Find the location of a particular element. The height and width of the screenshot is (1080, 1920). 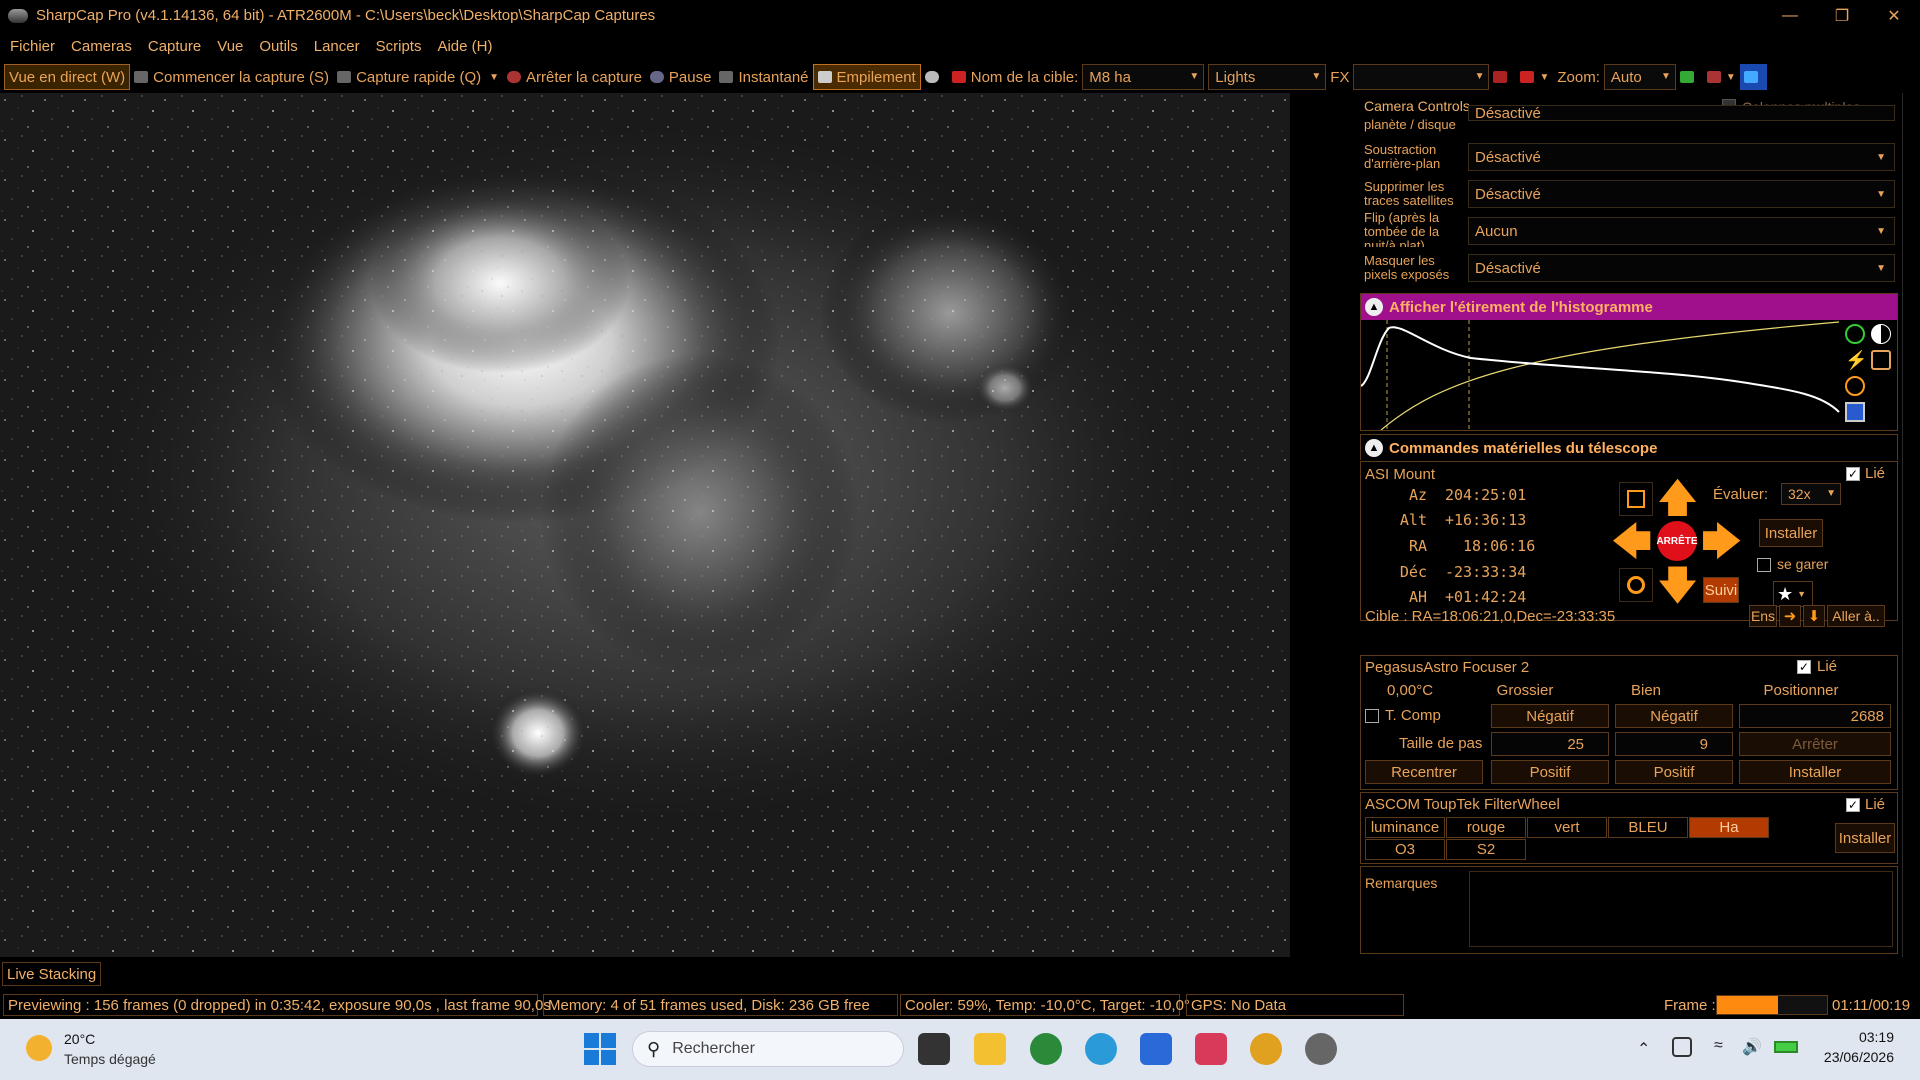

pen-button is located at coordinates (1753, 77).